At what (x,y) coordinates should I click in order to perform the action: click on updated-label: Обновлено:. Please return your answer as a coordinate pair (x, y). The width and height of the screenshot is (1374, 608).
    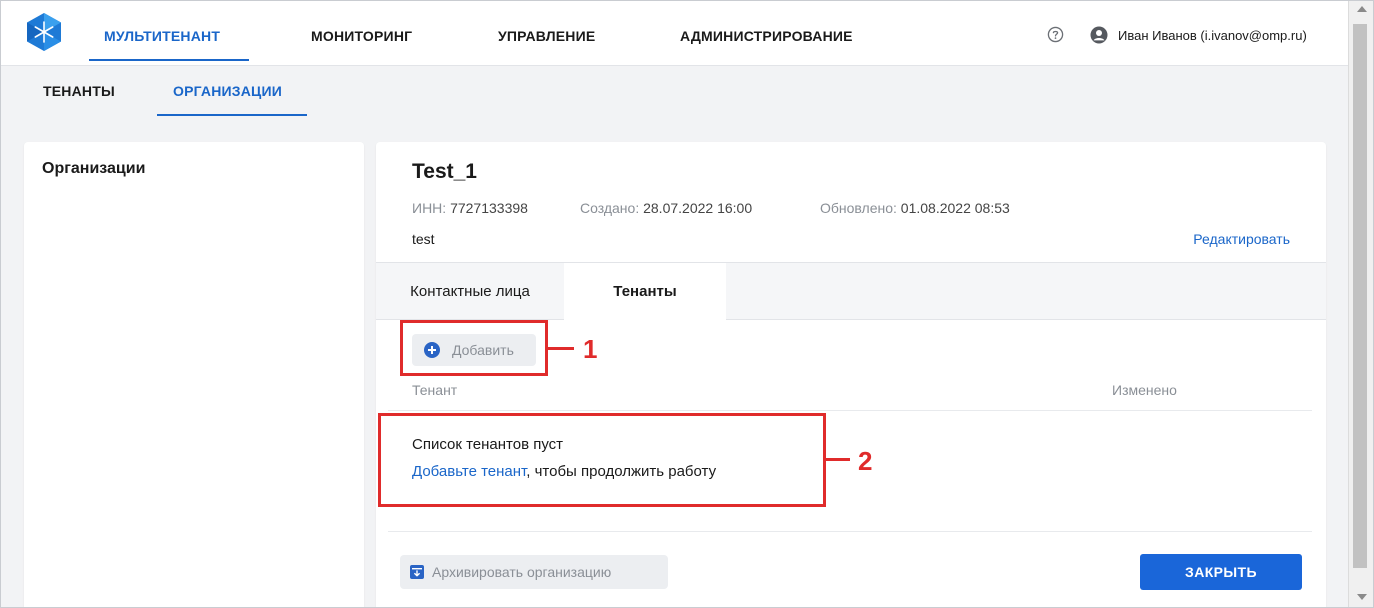
    Looking at the image, I should click on (858, 208).